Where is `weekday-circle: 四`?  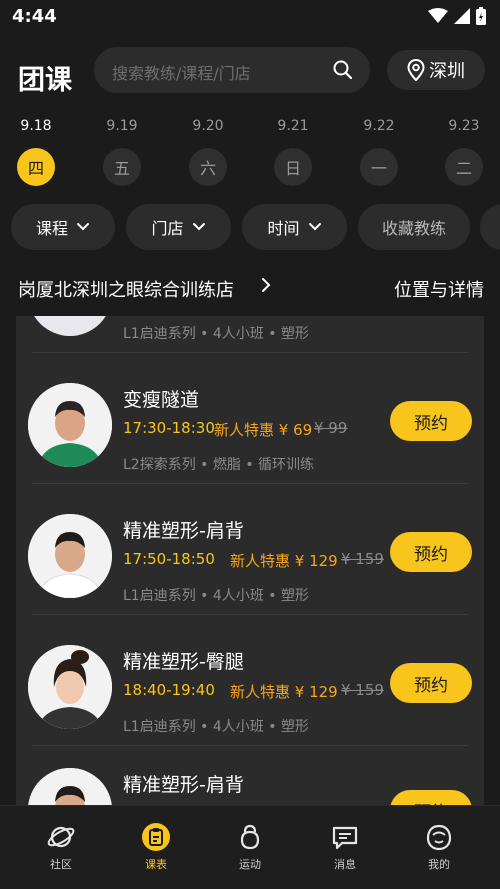
weekday-circle: 四 is located at coordinates (36, 167).